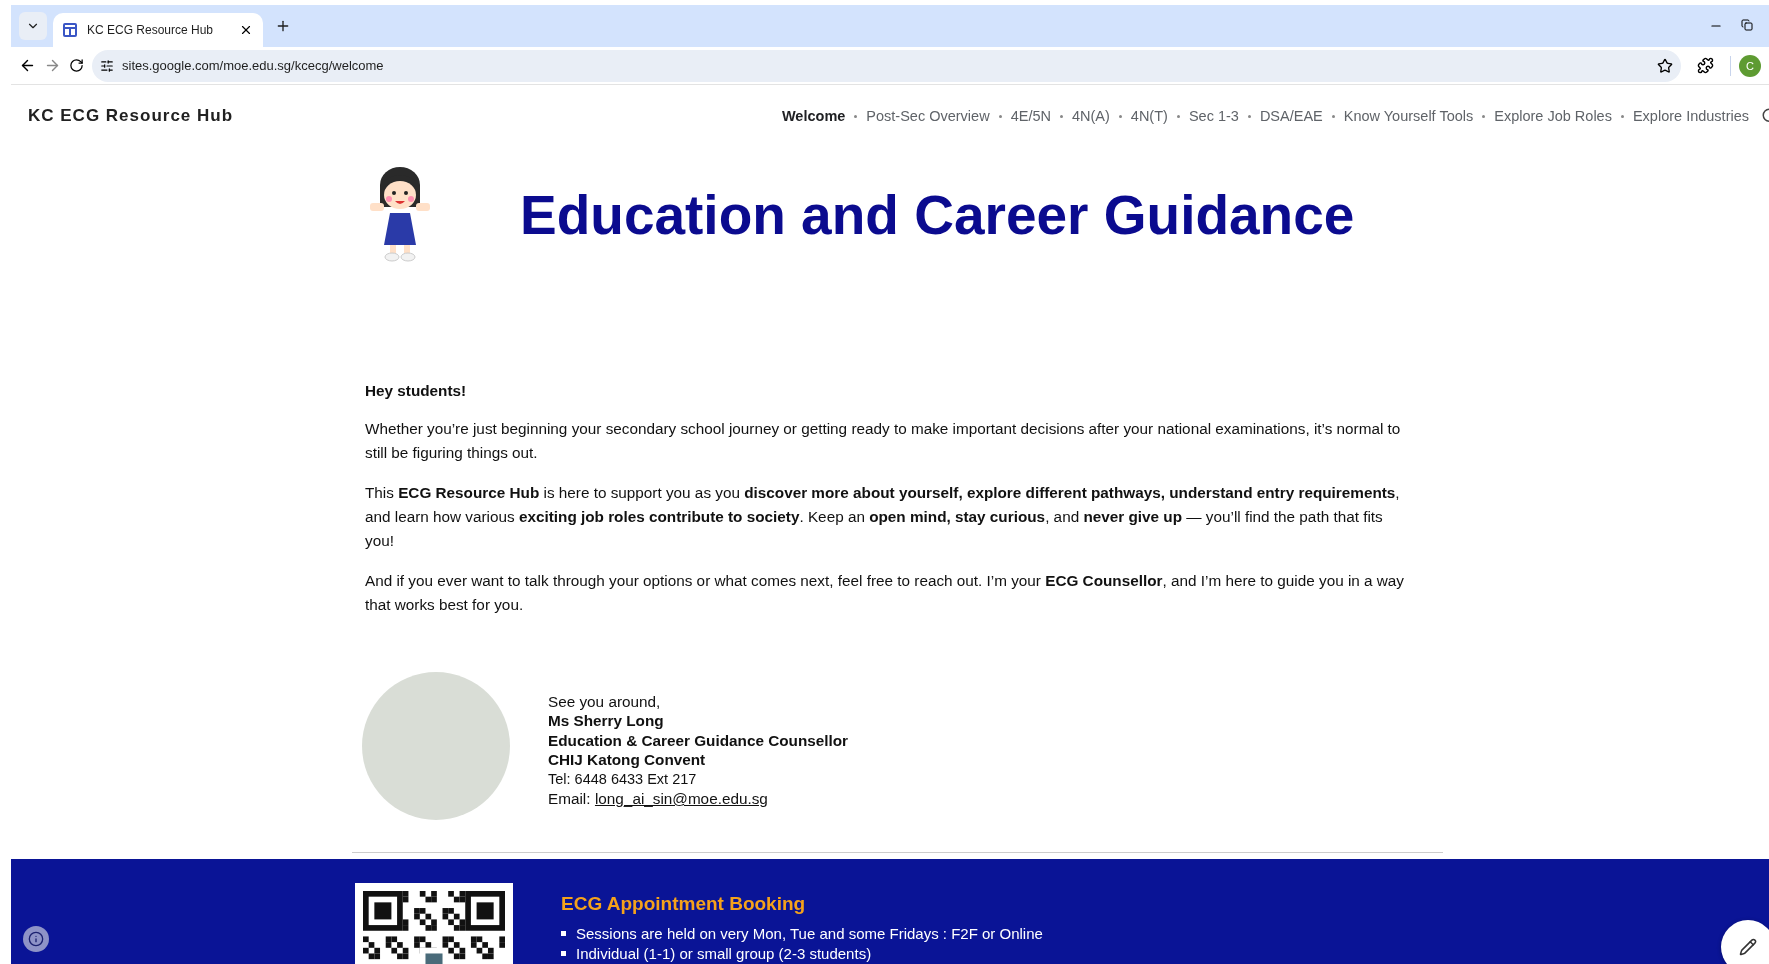 This screenshot has height=964, width=1769. What do you see at coordinates (724, 954) in the screenshot?
I see `booking-item: Individual (1-1) or small group (2-3 students)` at bounding box center [724, 954].